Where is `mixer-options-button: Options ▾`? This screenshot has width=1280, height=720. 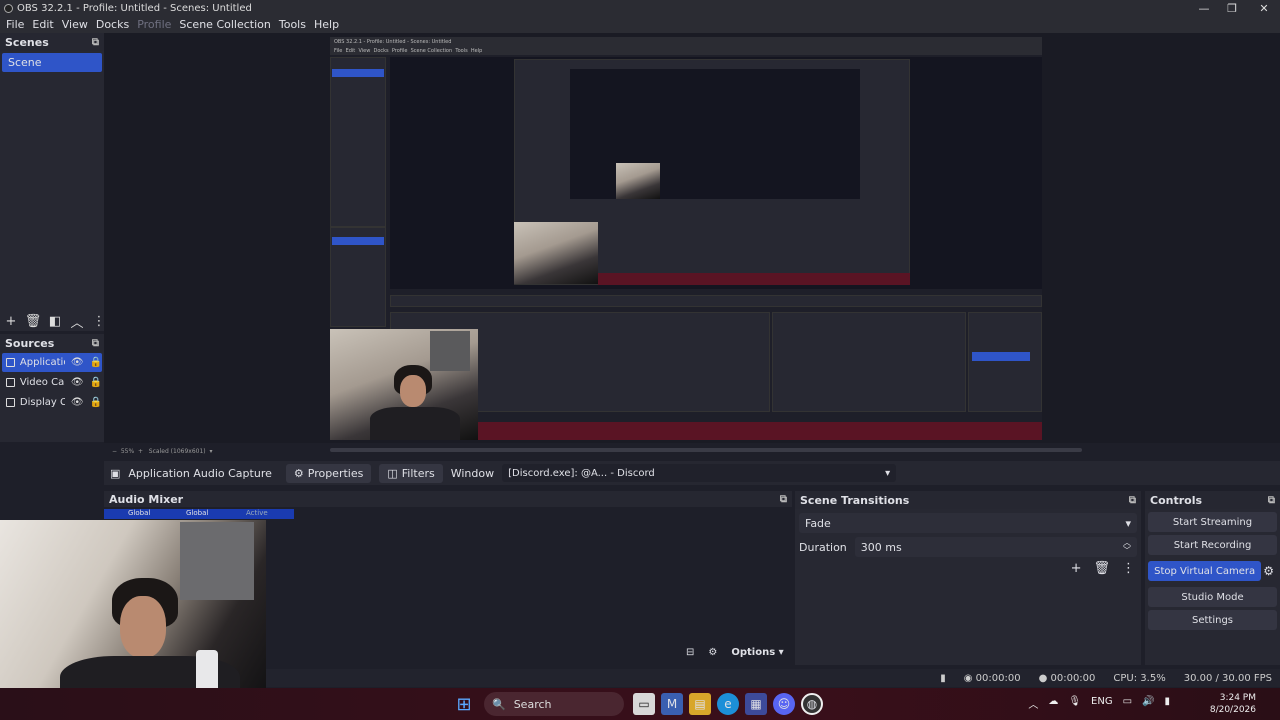
mixer-options-button: Options ▾ is located at coordinates (757, 652).